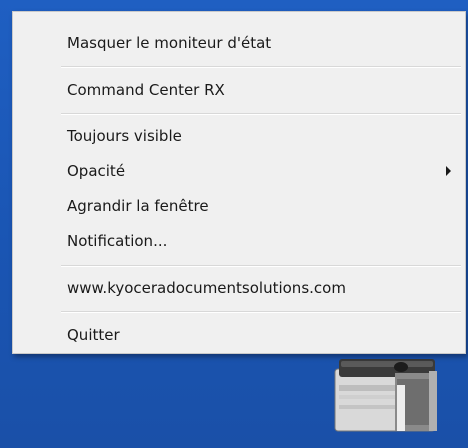  Describe the element at coordinates (169, 43) in the screenshot. I see `menu-item-label: Masquer le moniteur d'état` at that location.